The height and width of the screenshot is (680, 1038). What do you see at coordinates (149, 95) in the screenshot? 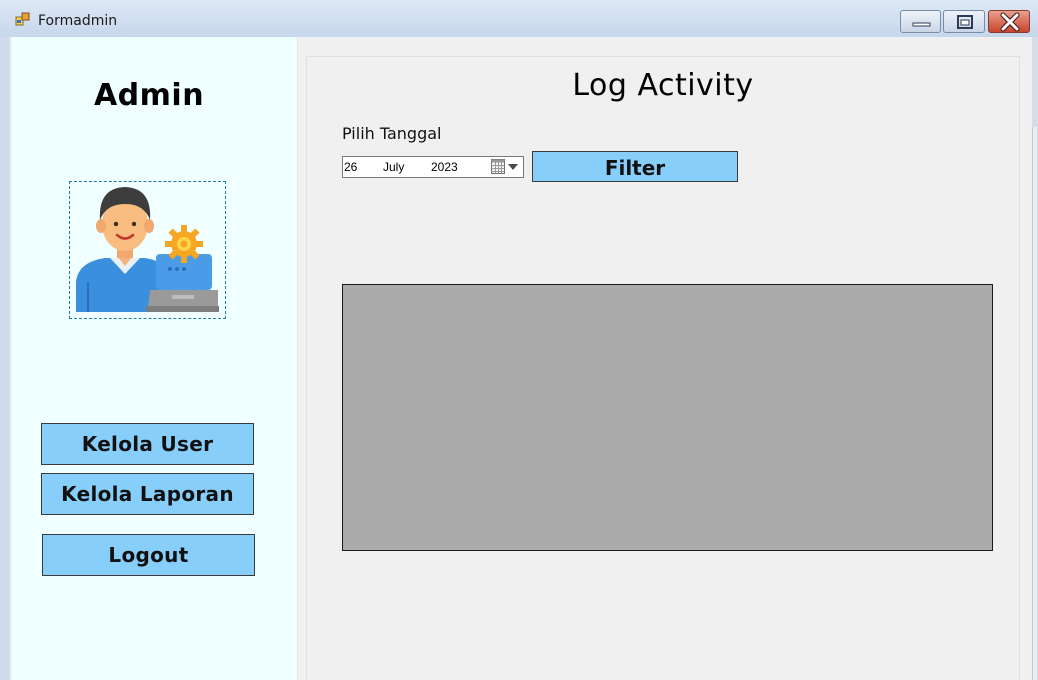
I see `sidebar-title: Admin` at bounding box center [149, 95].